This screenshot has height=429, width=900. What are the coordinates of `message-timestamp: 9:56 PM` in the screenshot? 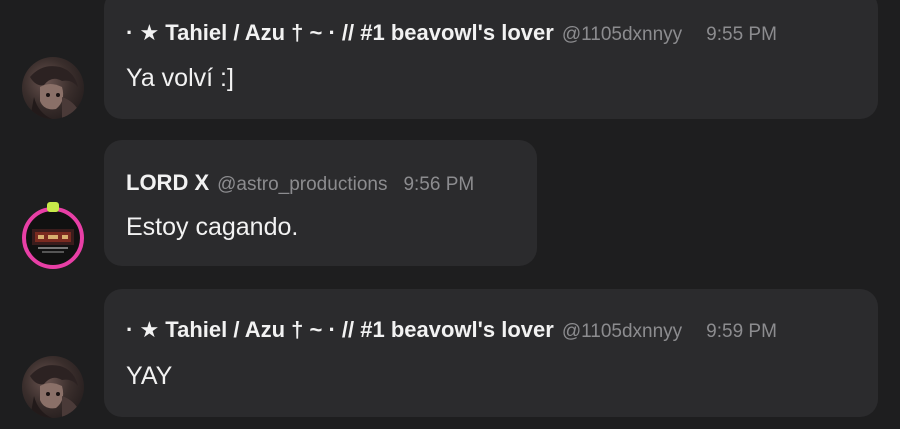 It's located at (439, 184).